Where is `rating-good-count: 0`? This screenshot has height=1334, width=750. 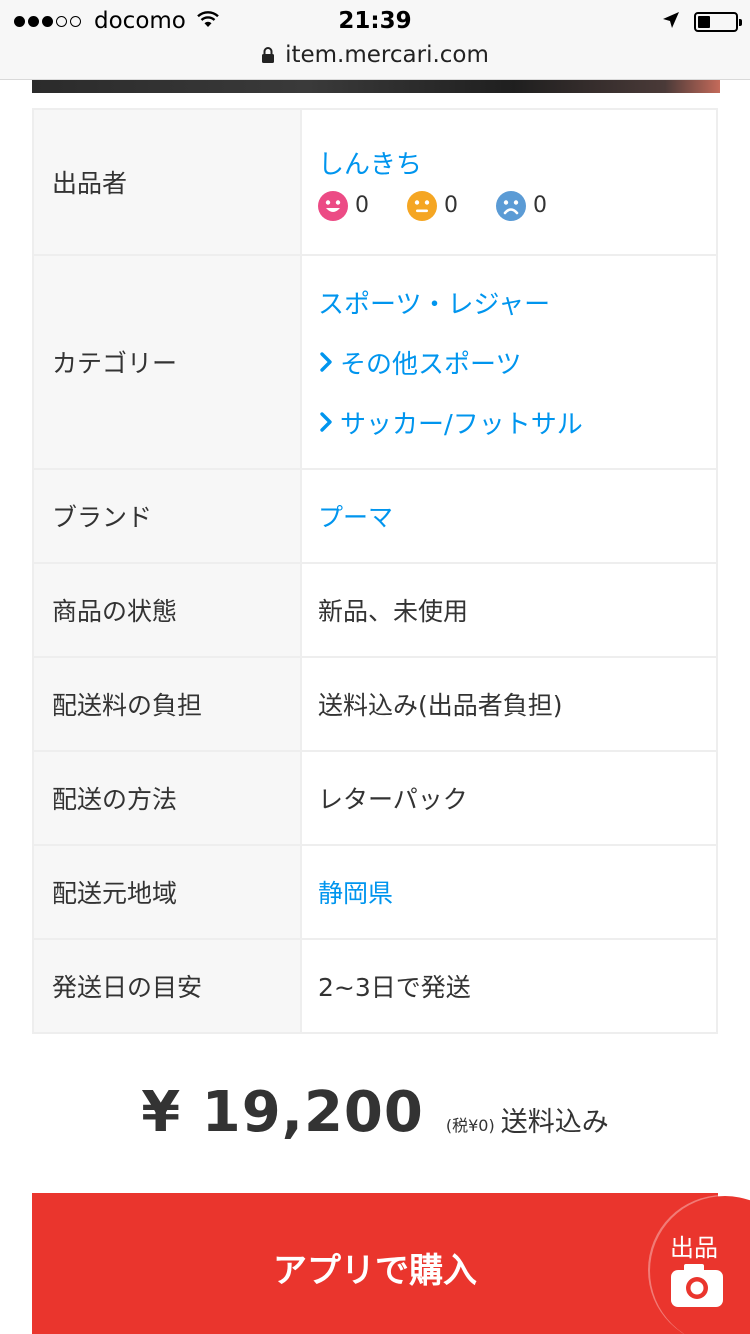 rating-good-count: 0 is located at coordinates (362, 205).